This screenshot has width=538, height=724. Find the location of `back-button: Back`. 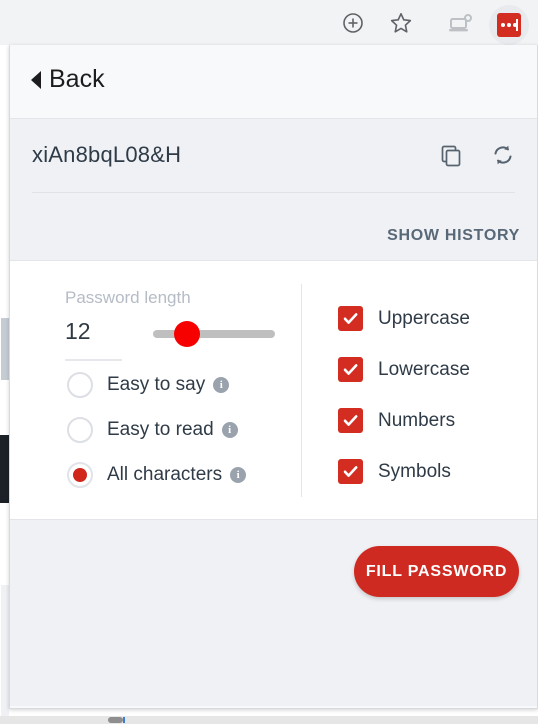

back-button: Back is located at coordinates (68, 79).